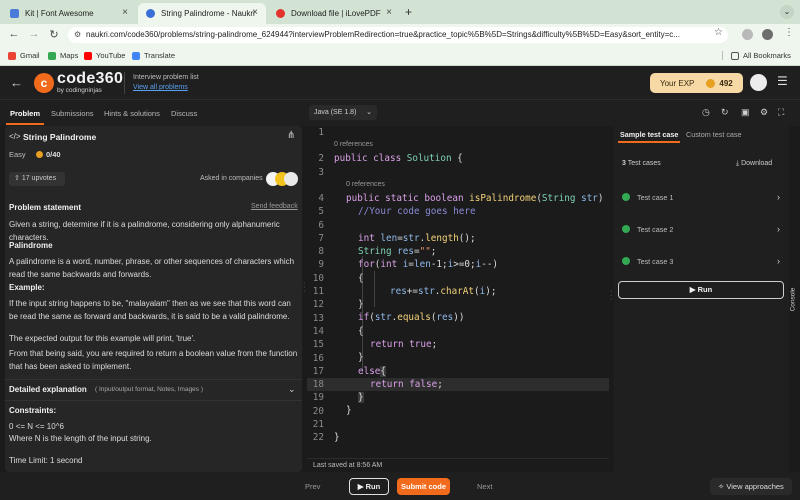 This screenshot has height=500, width=800. What do you see at coordinates (54, 34) in the screenshot?
I see `reload-icon: ↻` at bounding box center [54, 34].